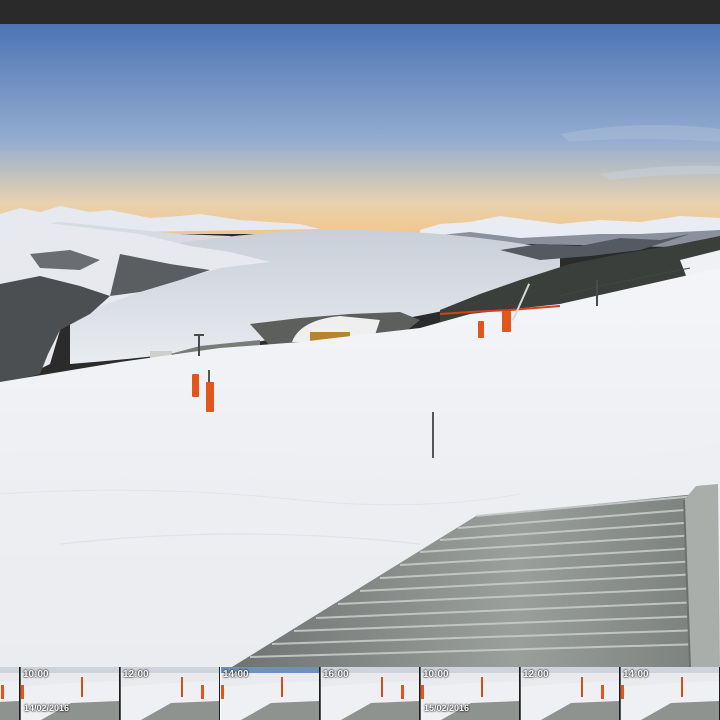  Describe the element at coordinates (369, 693) in the screenshot. I see `thumbnail-4: 16:00` at that location.